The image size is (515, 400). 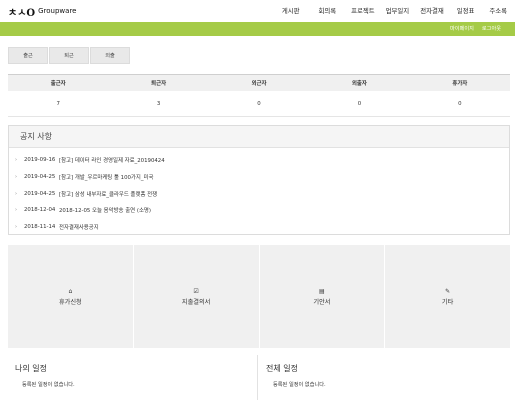 I want to click on attendance-buttons: 출근 퇴근 외출, so click(x=69, y=55).